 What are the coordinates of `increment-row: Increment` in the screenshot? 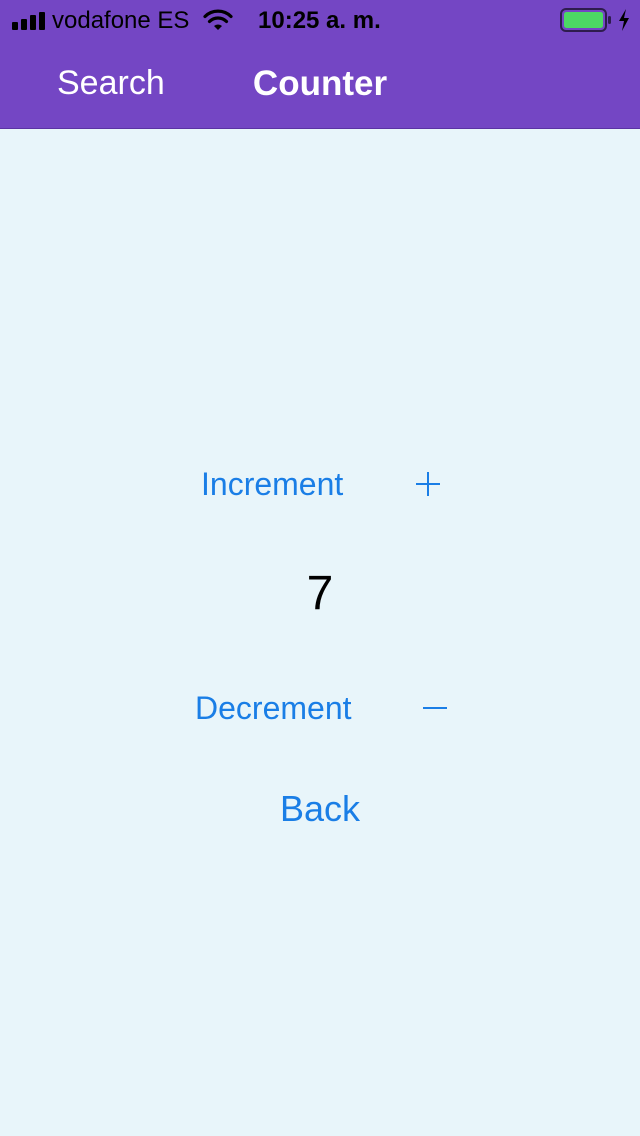 It's located at (320, 484).